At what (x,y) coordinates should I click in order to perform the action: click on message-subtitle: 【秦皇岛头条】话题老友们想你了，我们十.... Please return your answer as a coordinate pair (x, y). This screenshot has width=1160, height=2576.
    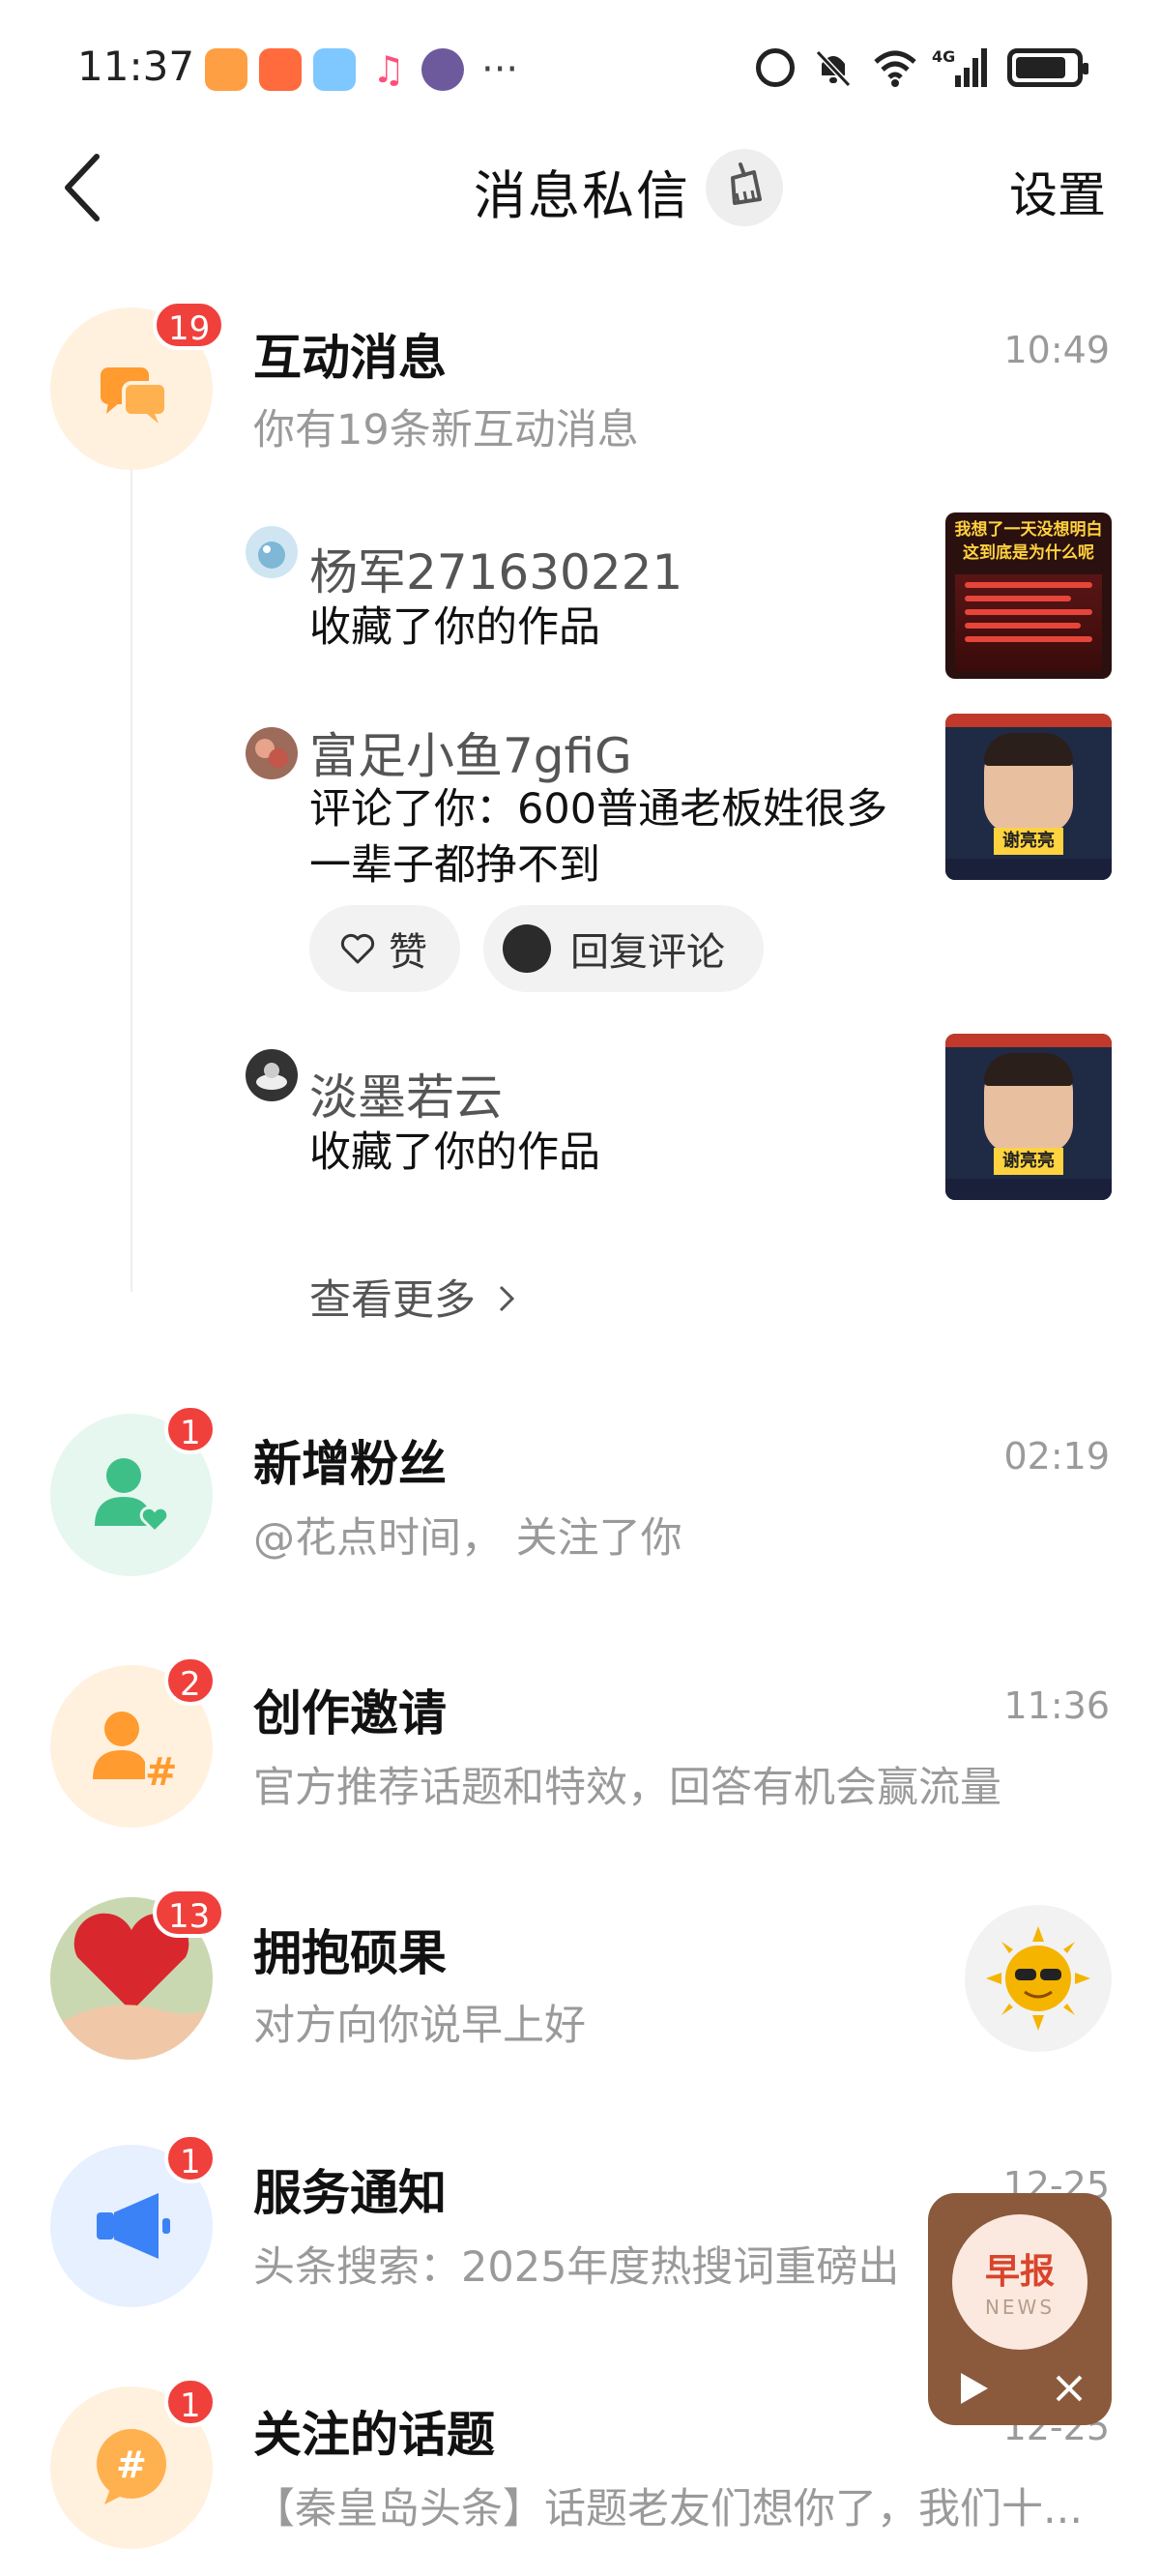
    Looking at the image, I should click on (668, 2509).